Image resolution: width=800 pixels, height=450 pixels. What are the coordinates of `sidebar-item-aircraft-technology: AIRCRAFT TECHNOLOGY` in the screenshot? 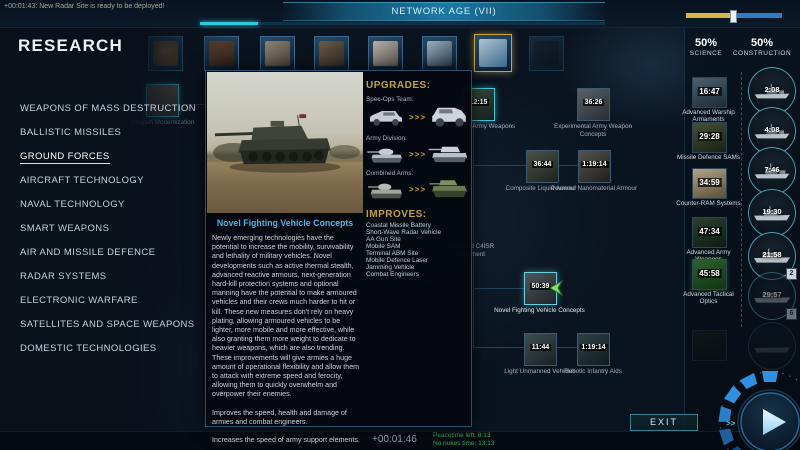 It's located at (82, 180).